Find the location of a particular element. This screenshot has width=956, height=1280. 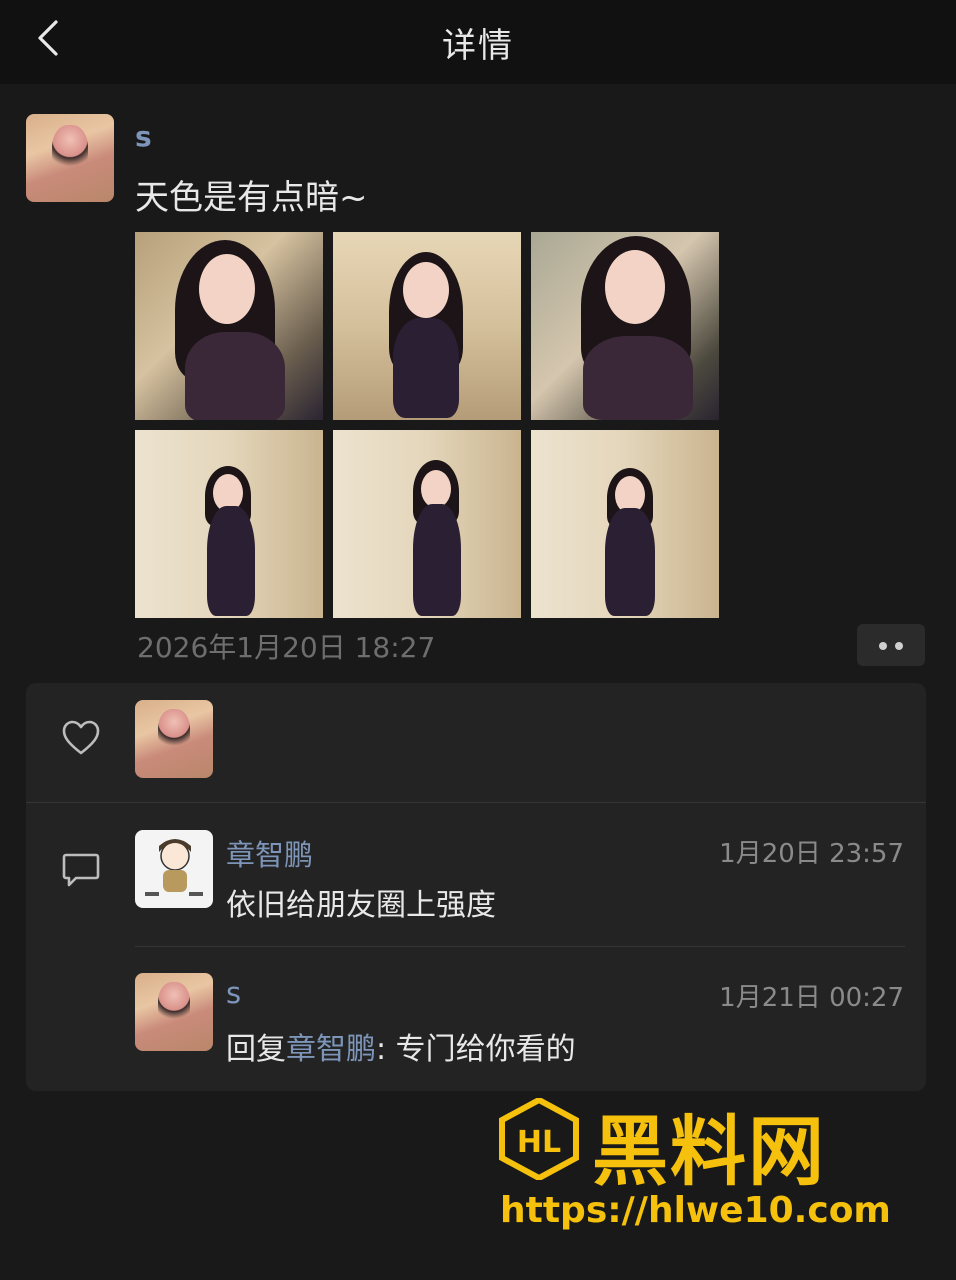

commenter-avatar is located at coordinates (174, 869).